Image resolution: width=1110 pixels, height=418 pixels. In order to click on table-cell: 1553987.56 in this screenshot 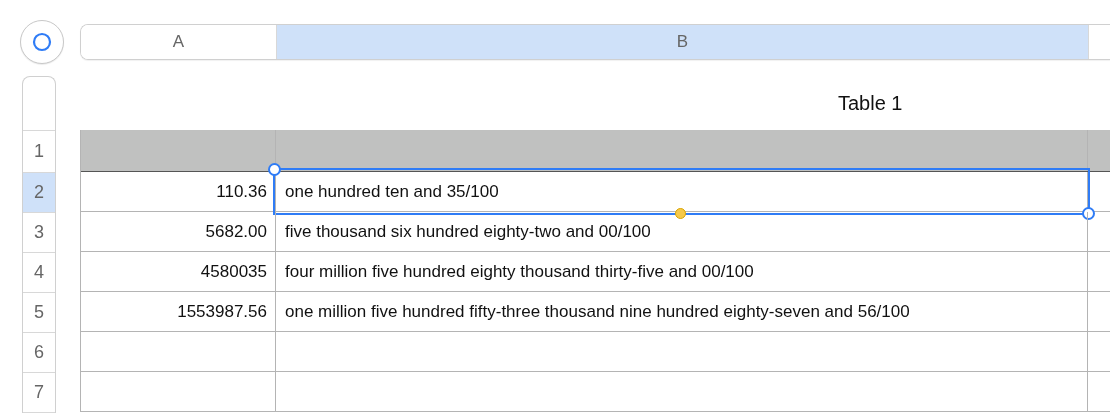, I will do `click(178, 311)`.